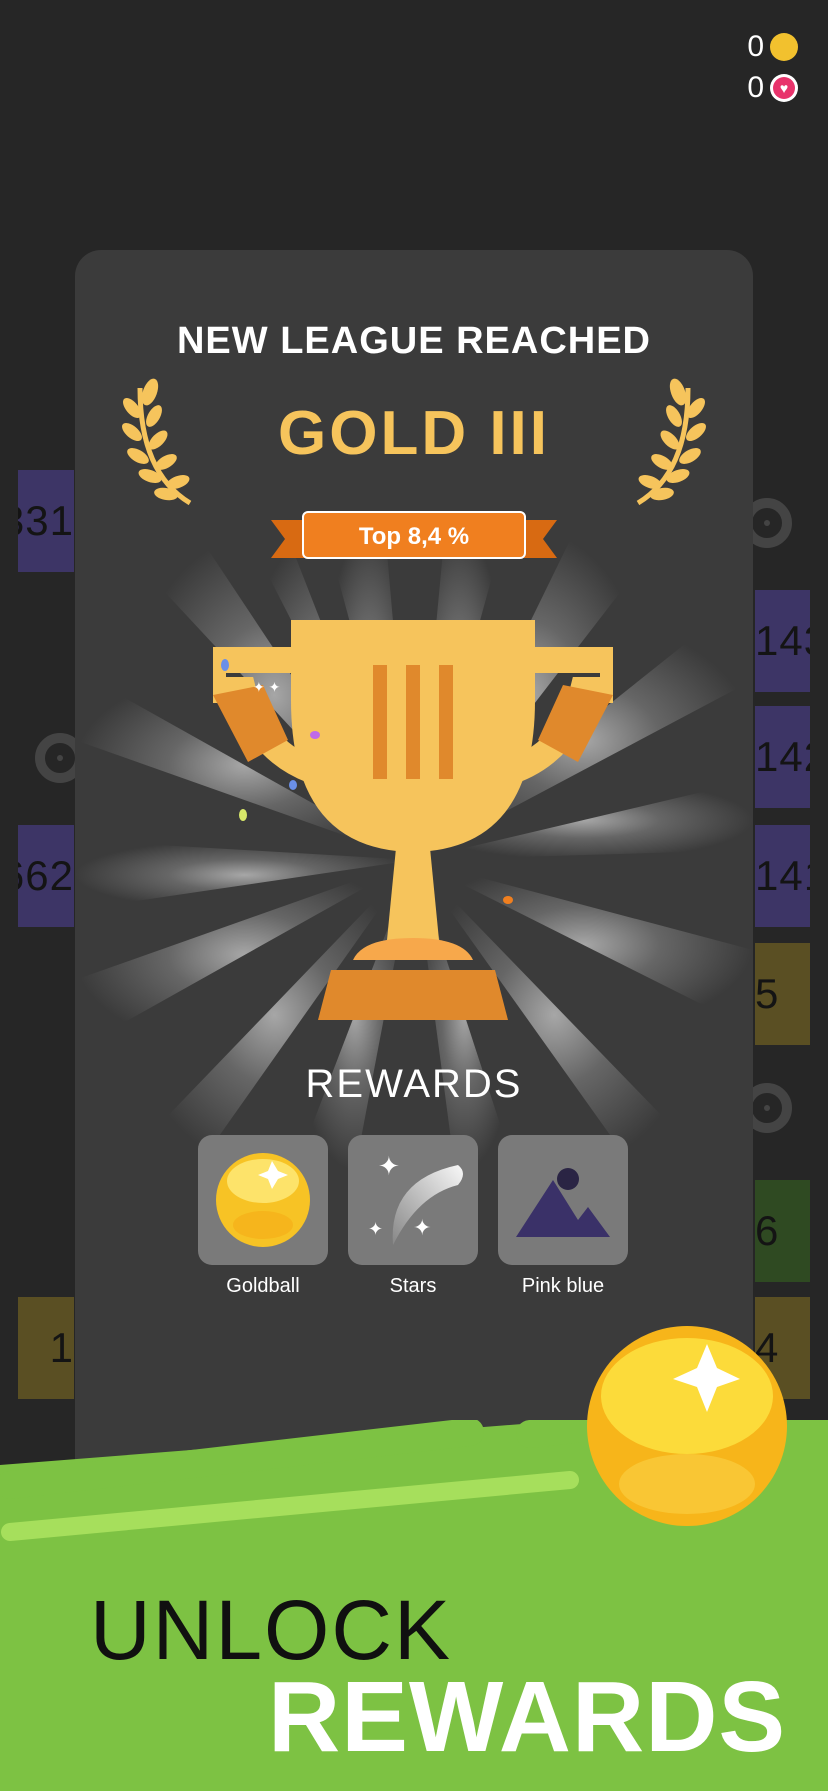 The image size is (828, 1791). What do you see at coordinates (413, 1286) in the screenshot?
I see `reward-label: Stars` at bounding box center [413, 1286].